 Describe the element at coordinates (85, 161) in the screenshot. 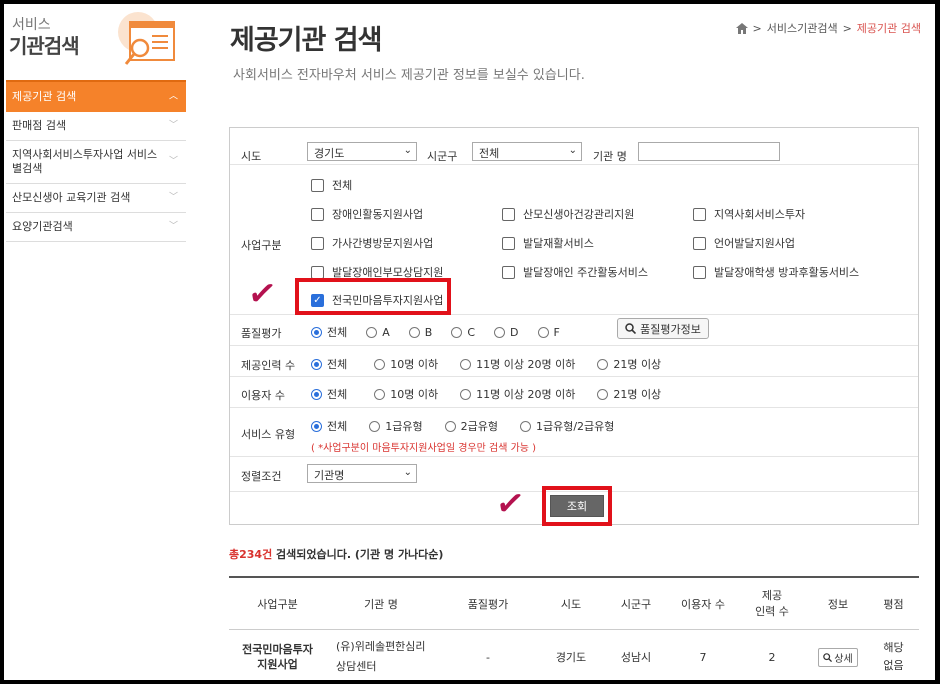

I see `sidebar-item-label: 지역사회서비스투자사업 서비스별검색` at that location.